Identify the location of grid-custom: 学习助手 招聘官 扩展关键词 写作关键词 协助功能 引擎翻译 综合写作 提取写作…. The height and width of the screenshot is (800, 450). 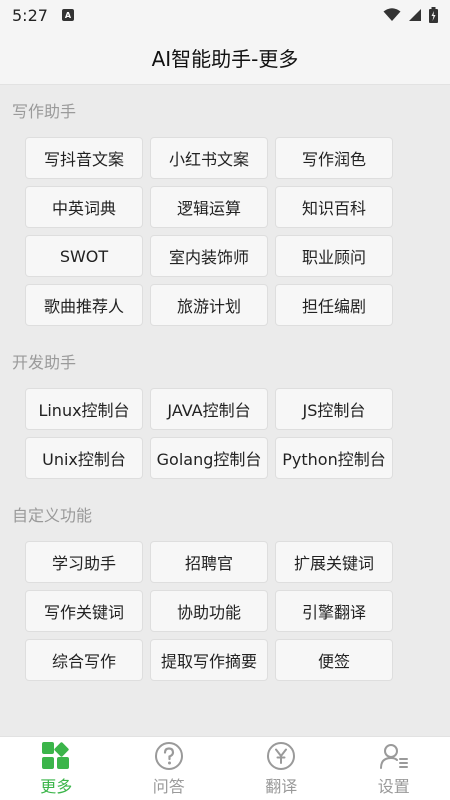
(210, 611).